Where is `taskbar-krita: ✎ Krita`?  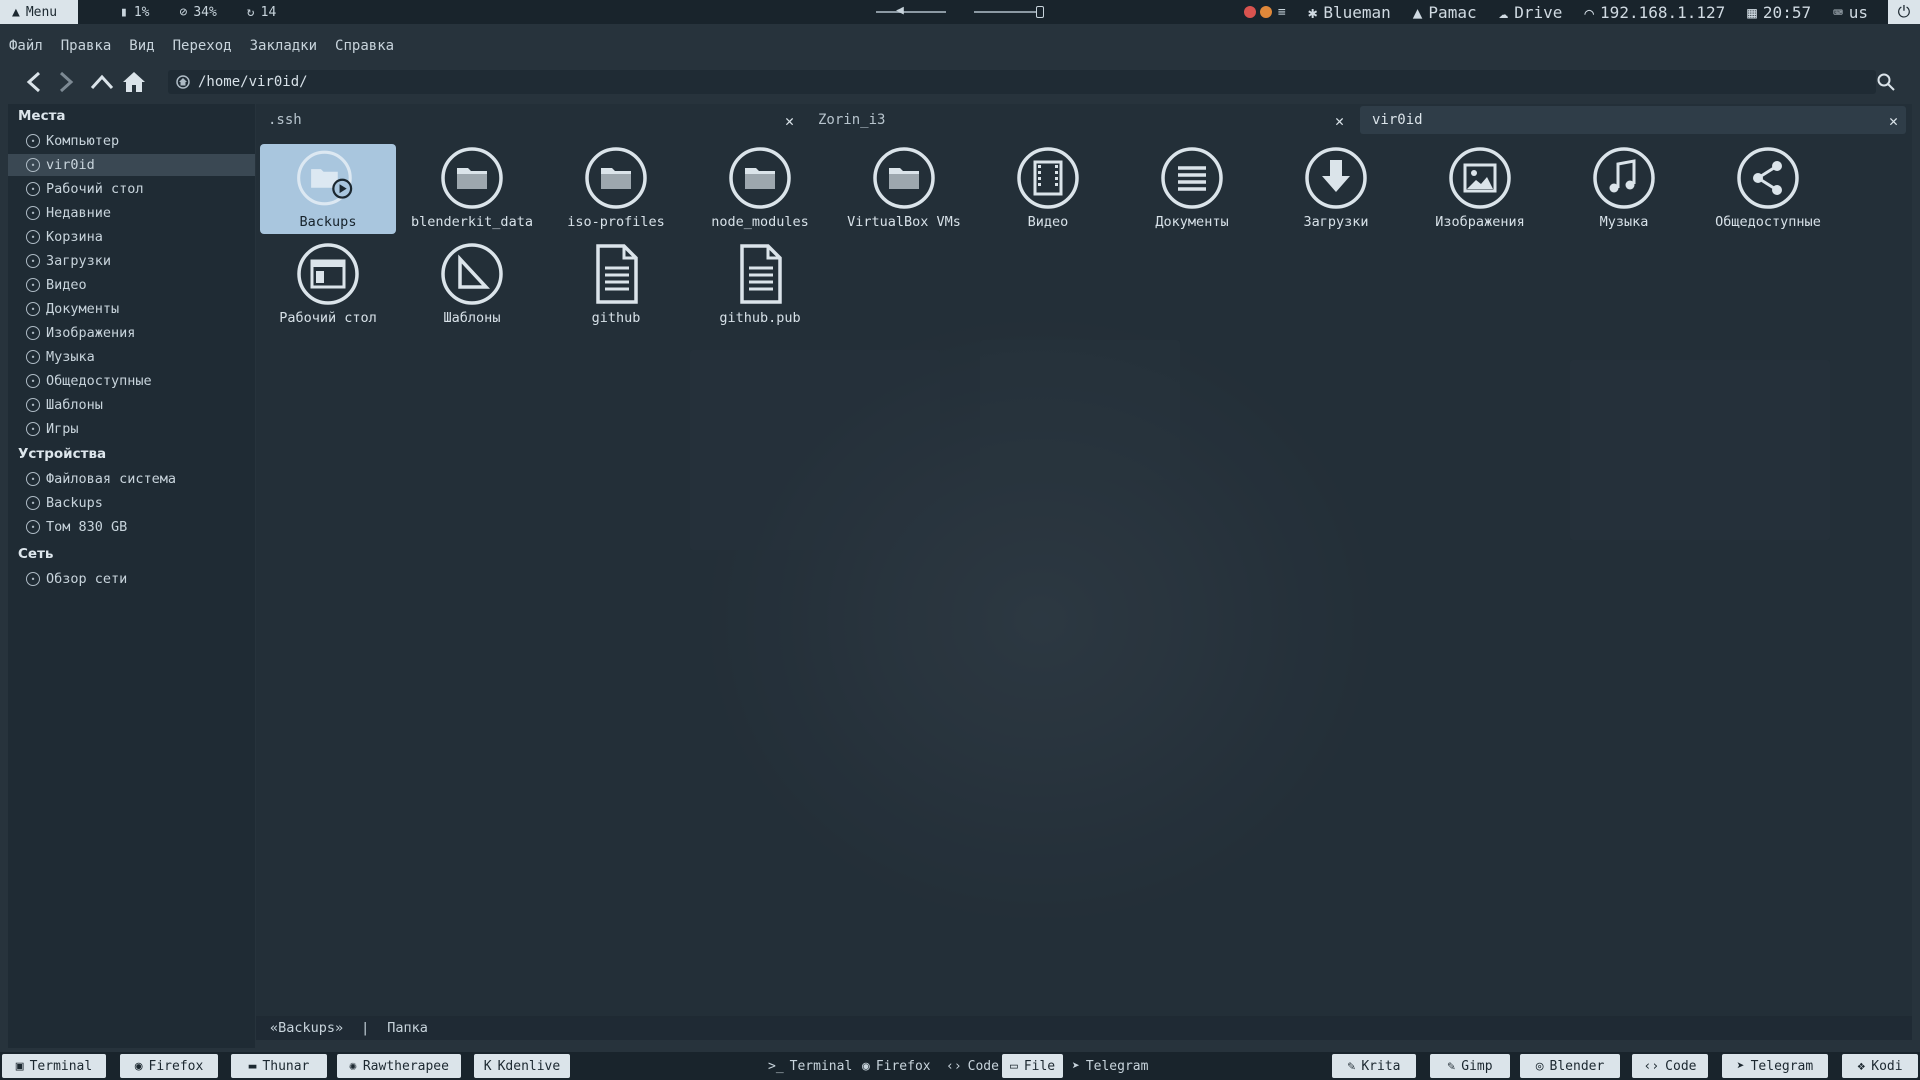
taskbar-krita: ✎ Krita is located at coordinates (1374, 1066).